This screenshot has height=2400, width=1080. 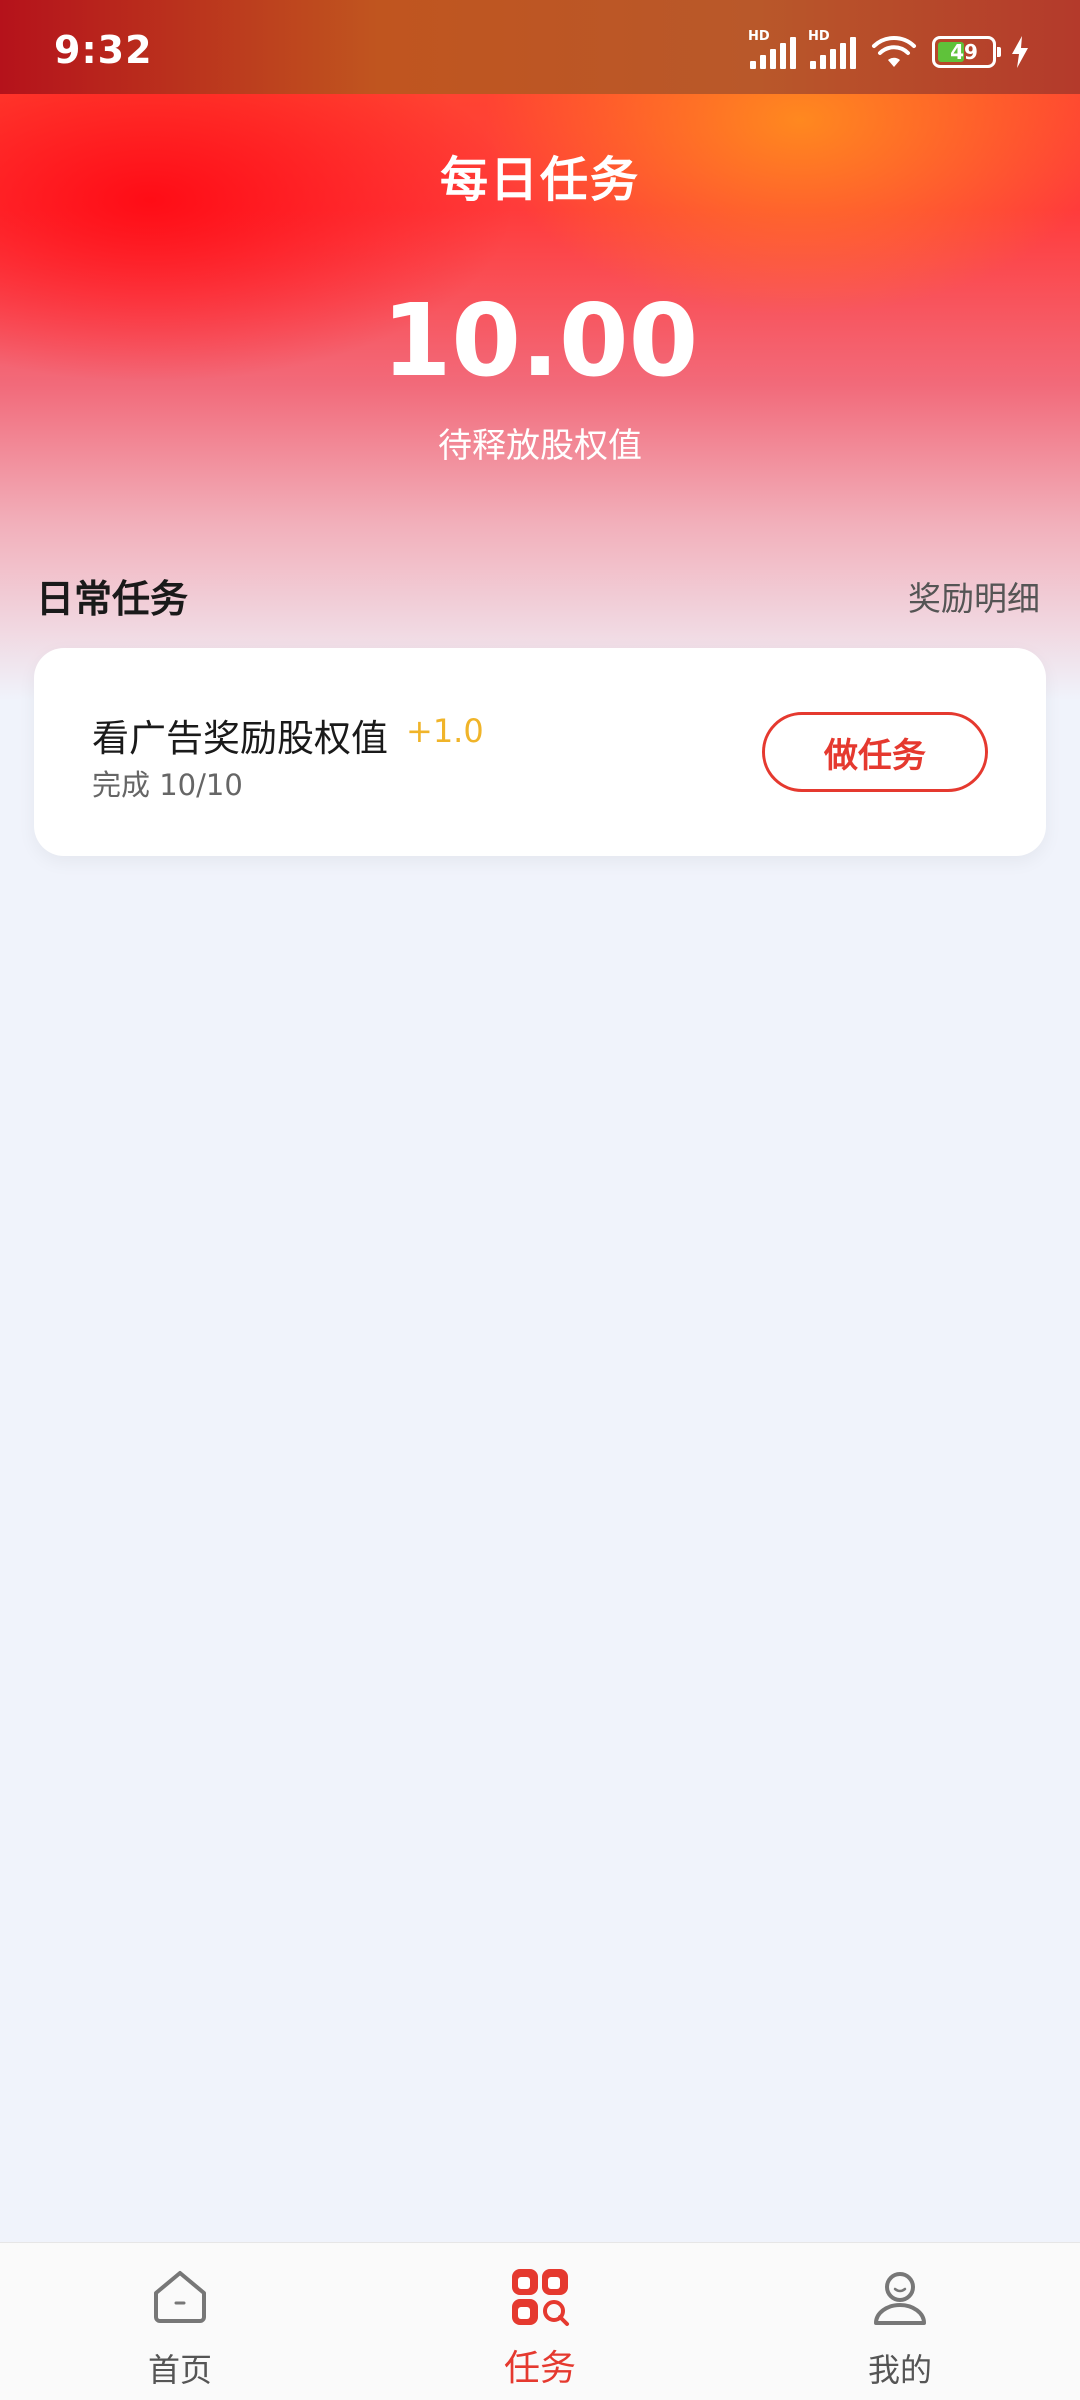 I want to click on do-task-button: 做任务, so click(x=875, y=752).